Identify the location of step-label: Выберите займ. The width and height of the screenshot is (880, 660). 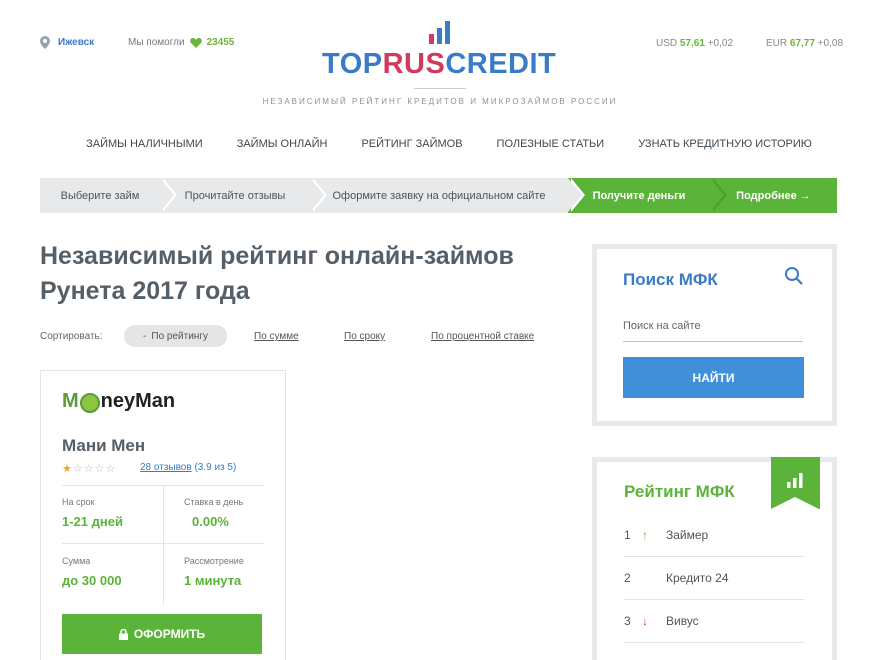
(100, 195).